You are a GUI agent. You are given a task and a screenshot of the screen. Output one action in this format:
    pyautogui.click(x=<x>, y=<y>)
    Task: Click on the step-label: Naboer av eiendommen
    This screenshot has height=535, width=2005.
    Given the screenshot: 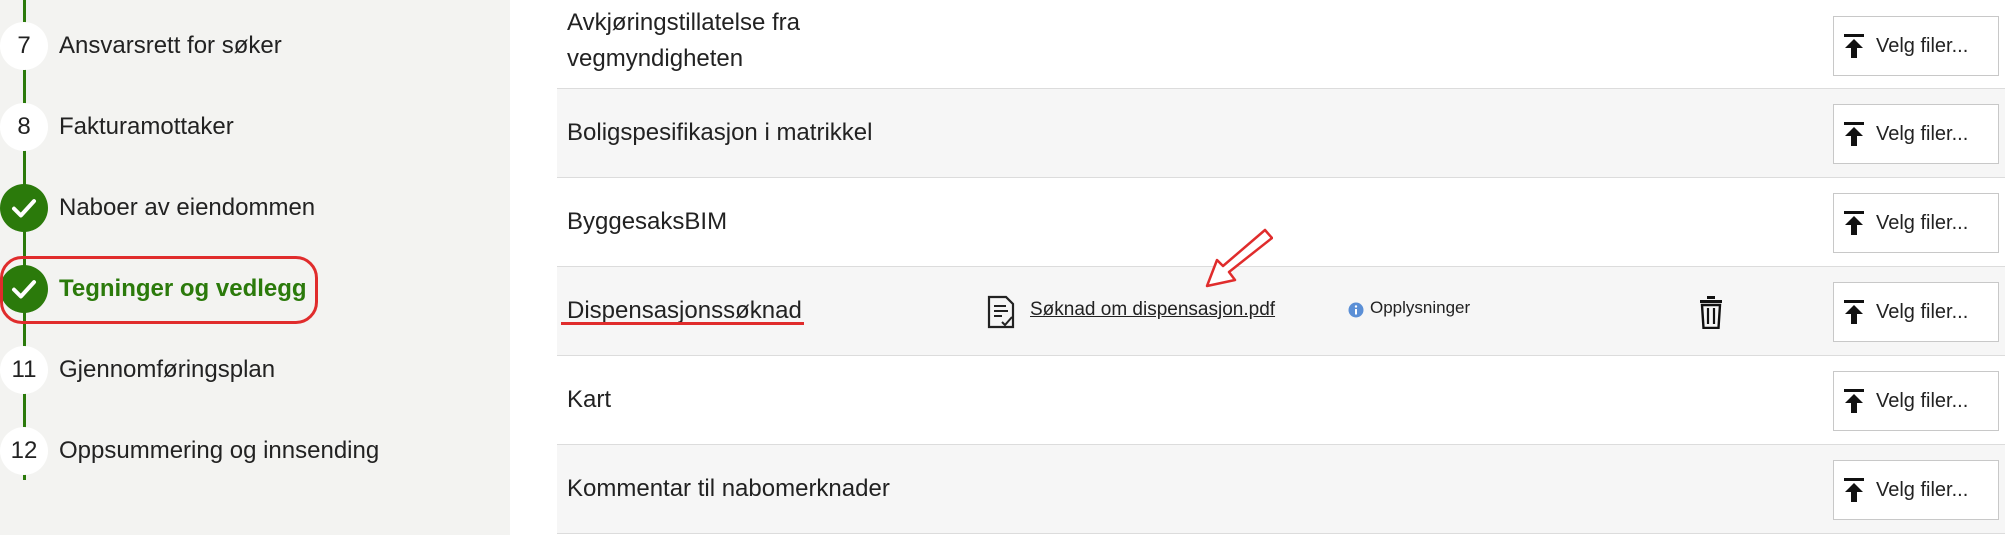 What is the action you would take?
    pyautogui.click(x=187, y=207)
    